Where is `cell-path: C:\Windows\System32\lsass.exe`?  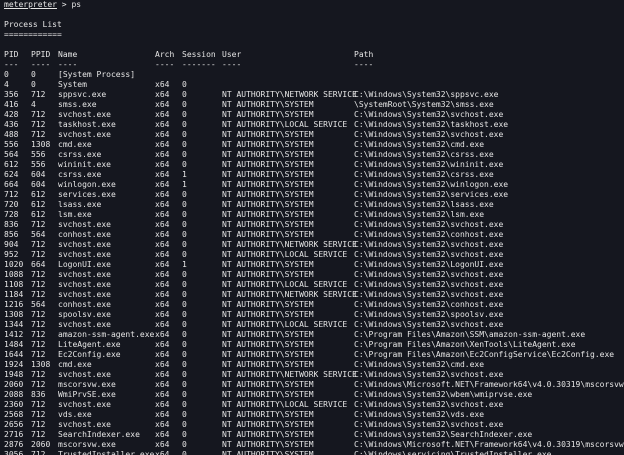
cell-path: C:\Windows\System32\lsass.exe is located at coordinates (424, 204).